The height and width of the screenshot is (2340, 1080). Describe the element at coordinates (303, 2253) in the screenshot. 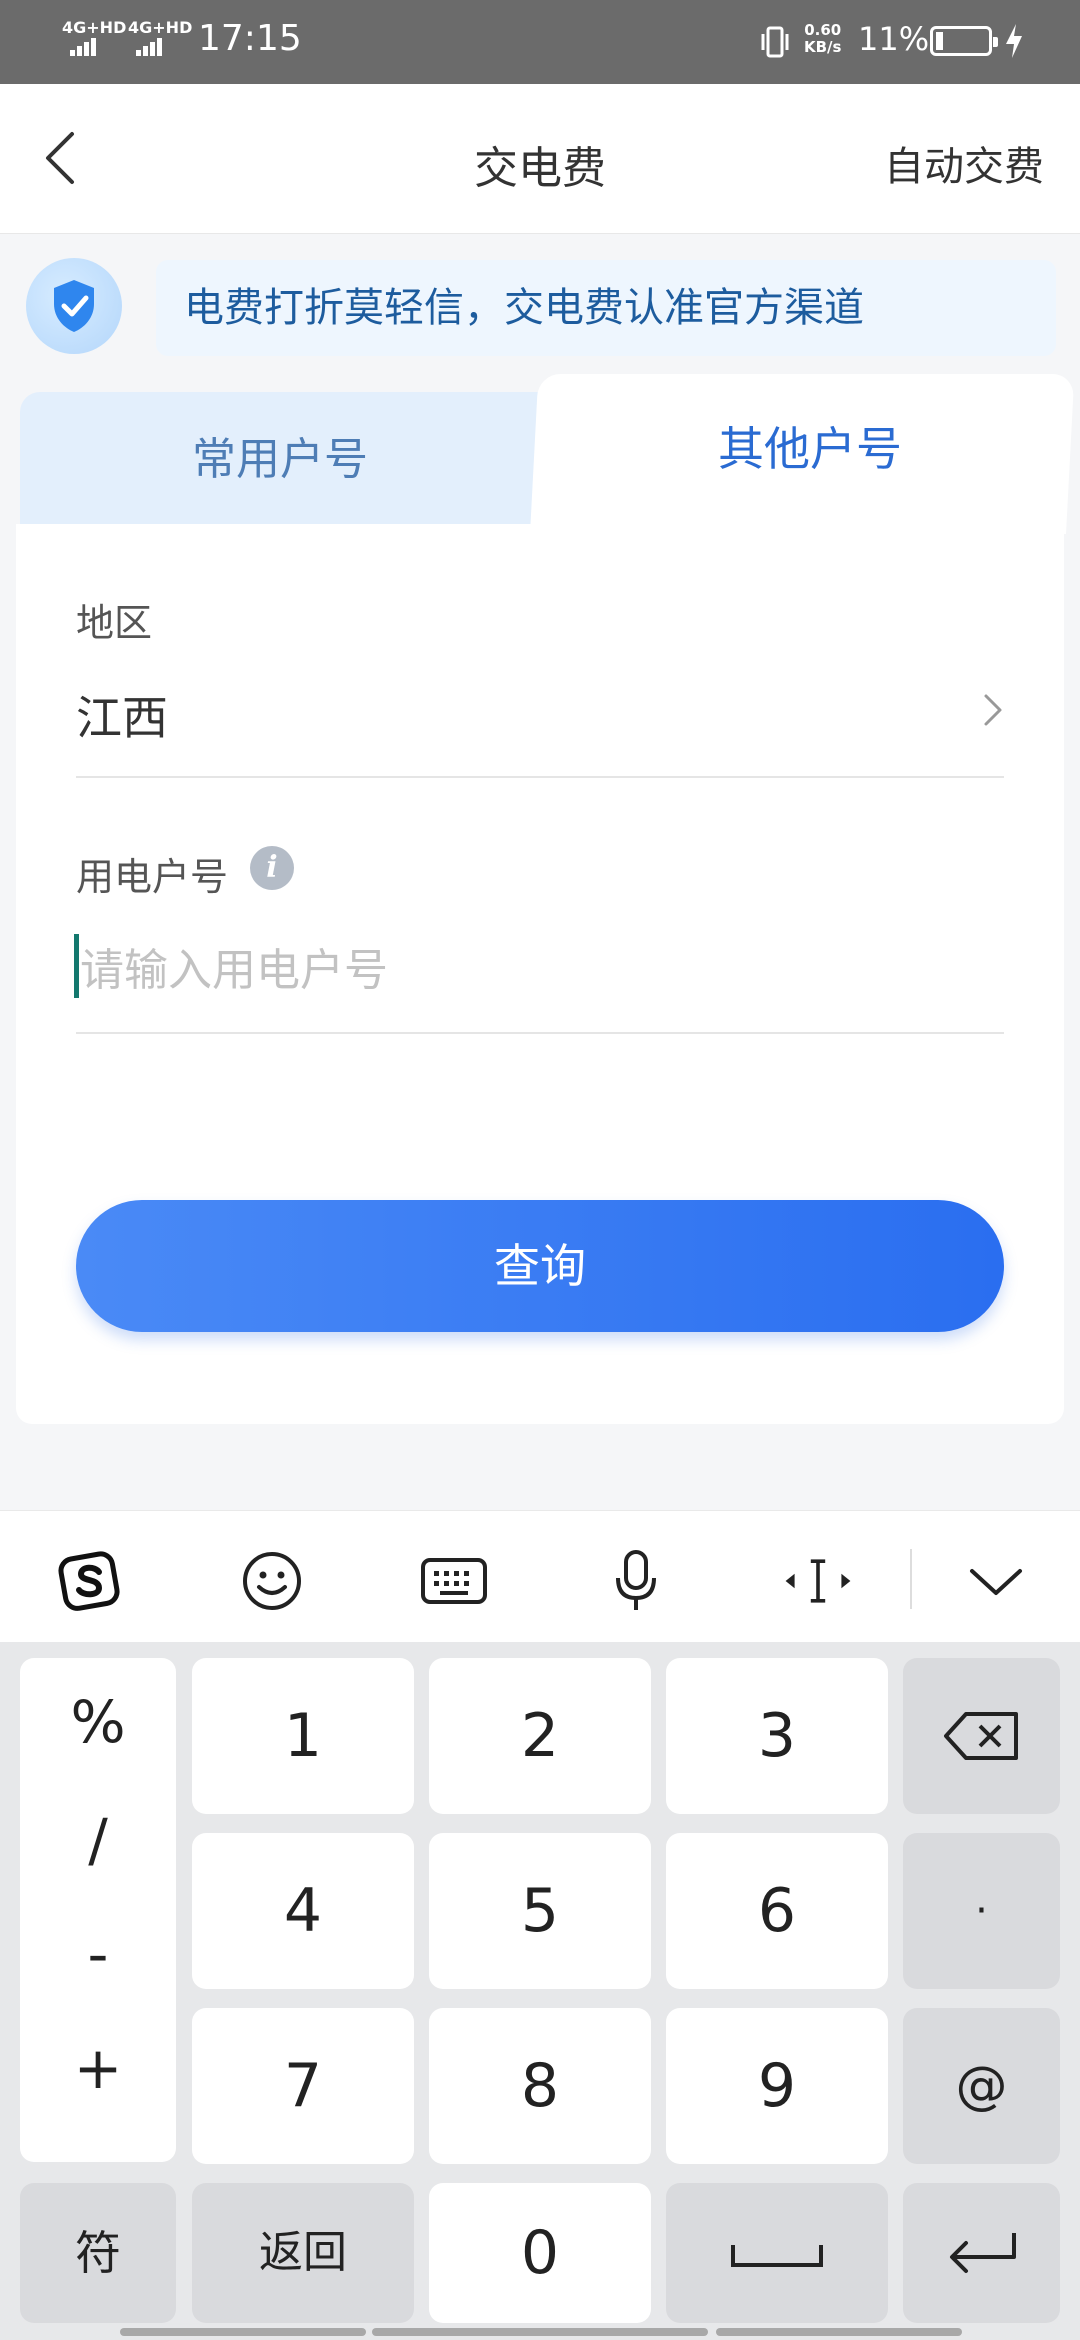

I see `return-key: 返回` at that location.